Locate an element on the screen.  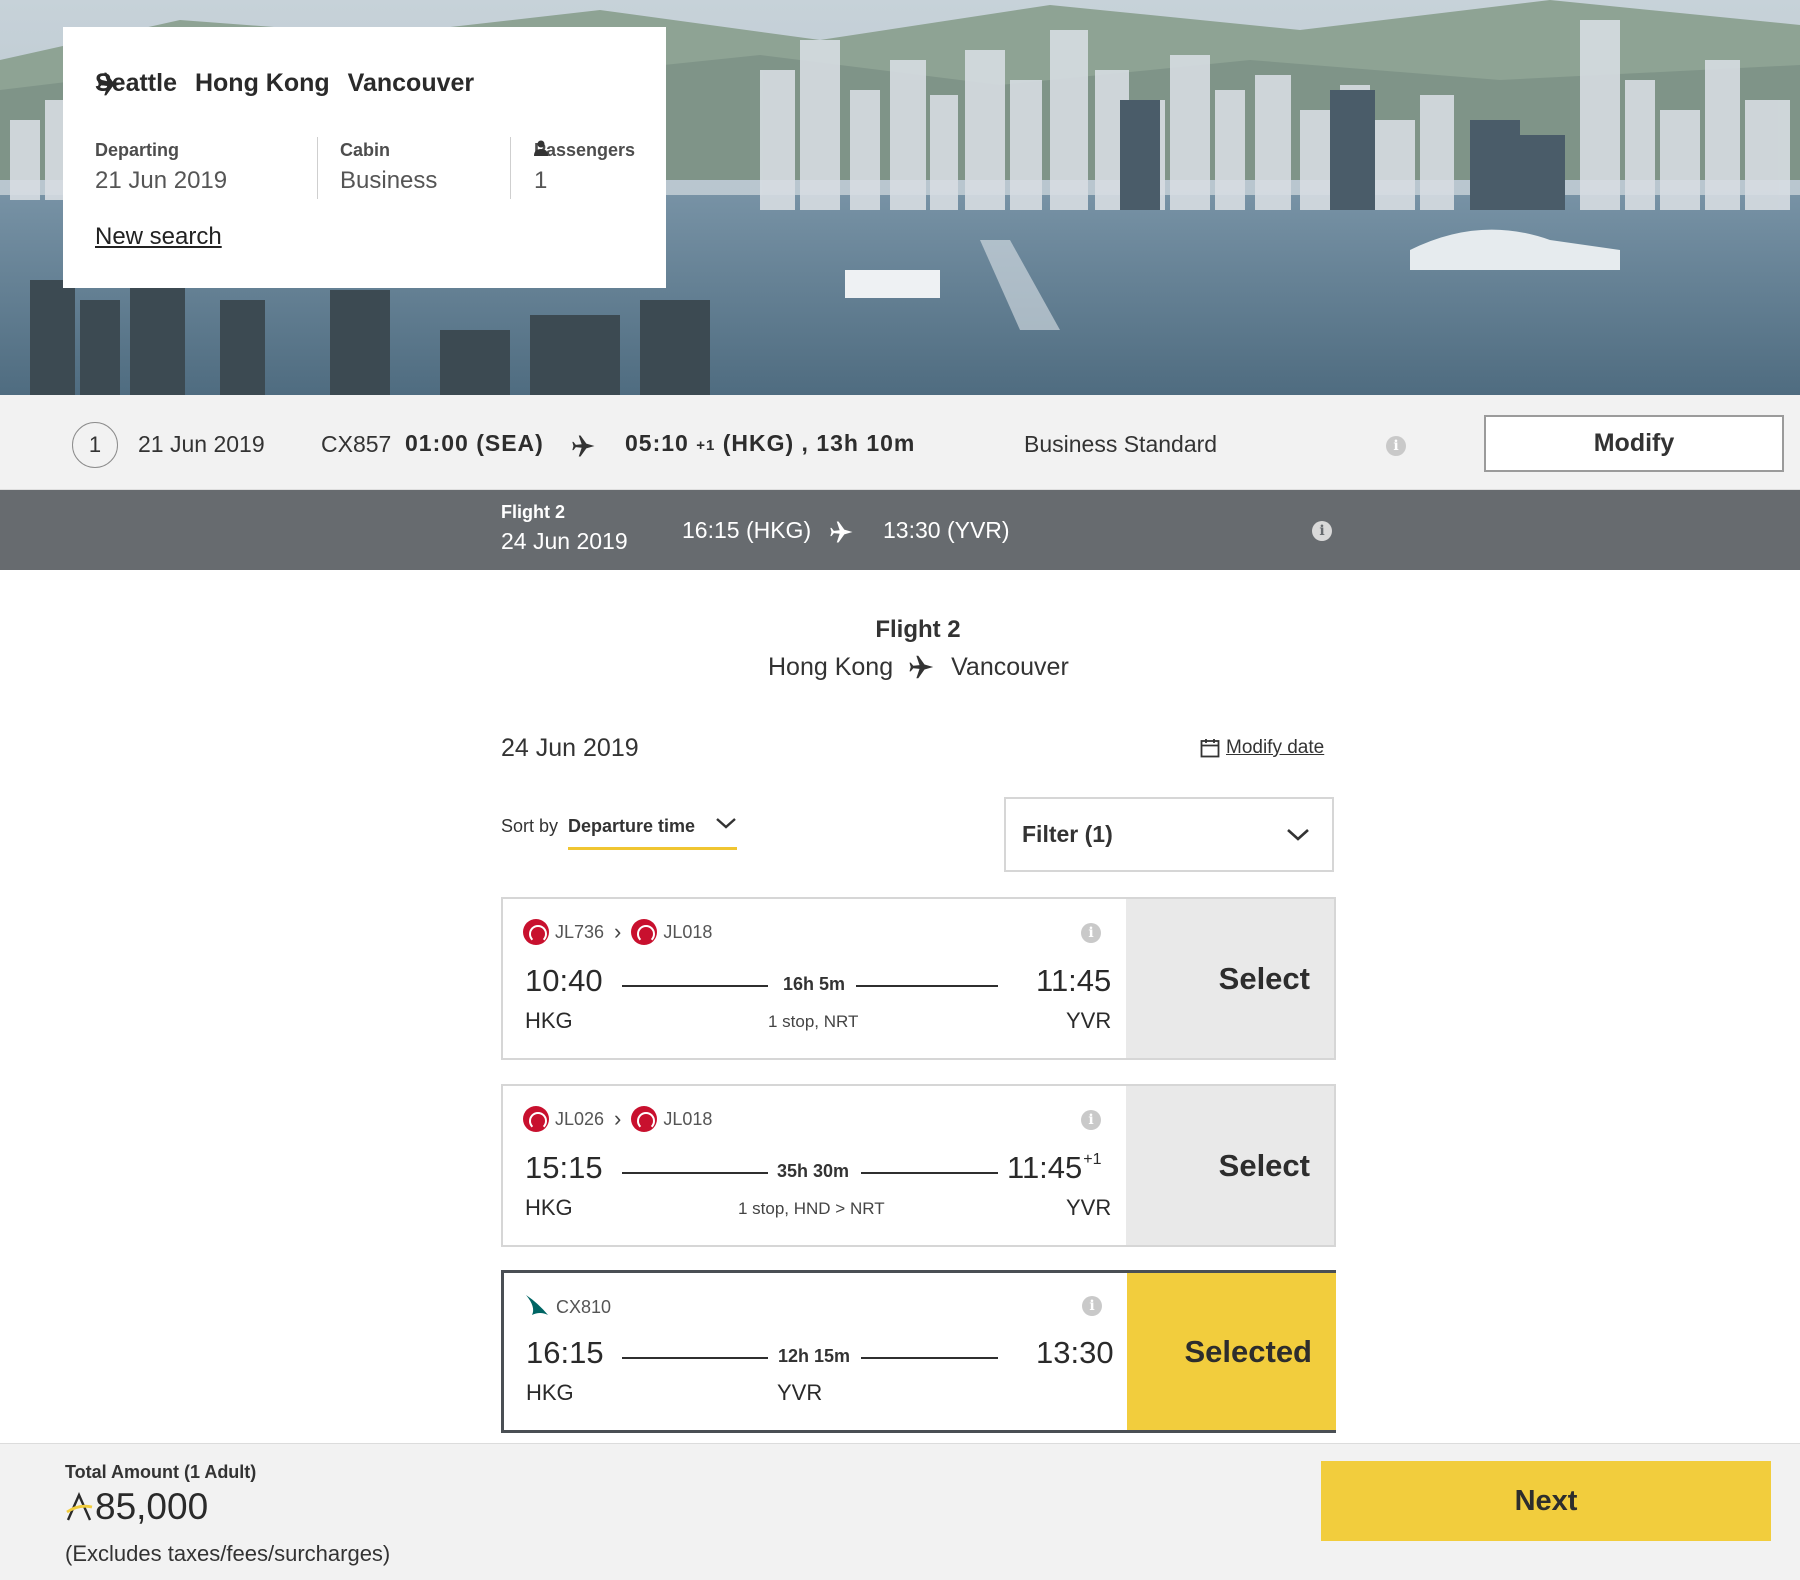
departure-time: 16:15 is located at coordinates (565, 1352).